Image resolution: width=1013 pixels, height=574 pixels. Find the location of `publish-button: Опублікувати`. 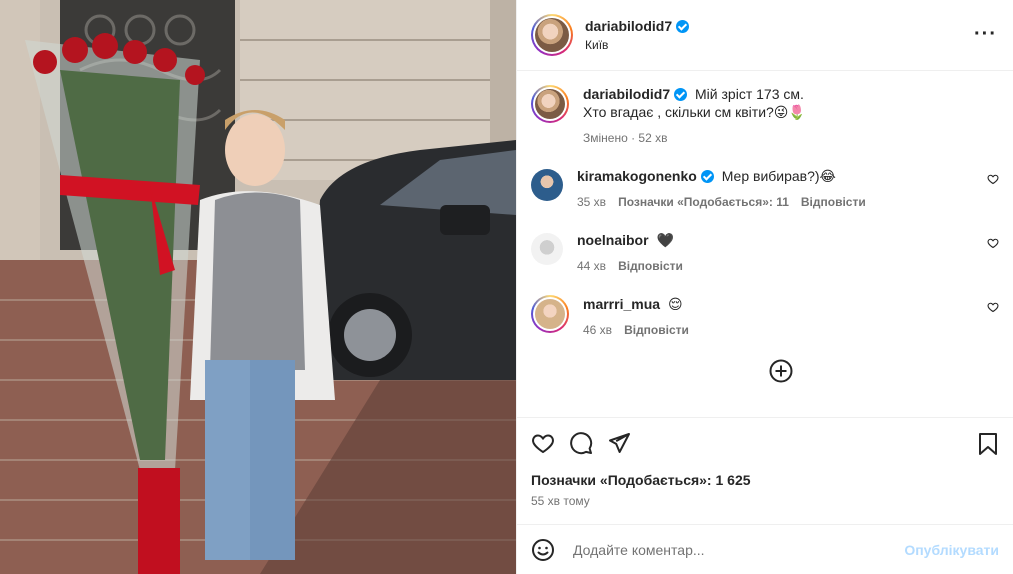

publish-button: Опублікувати is located at coordinates (951, 550).